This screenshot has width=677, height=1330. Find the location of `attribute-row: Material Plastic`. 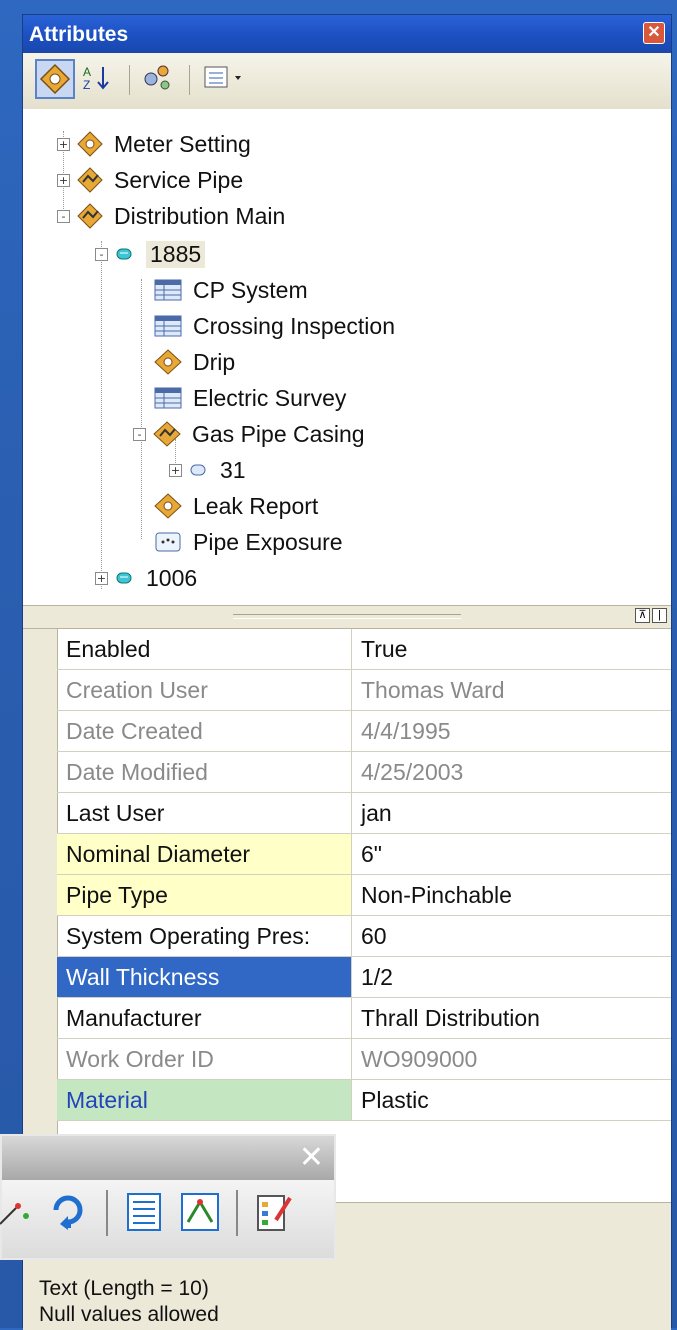

attribute-row: Material Plastic is located at coordinates (364, 1100).